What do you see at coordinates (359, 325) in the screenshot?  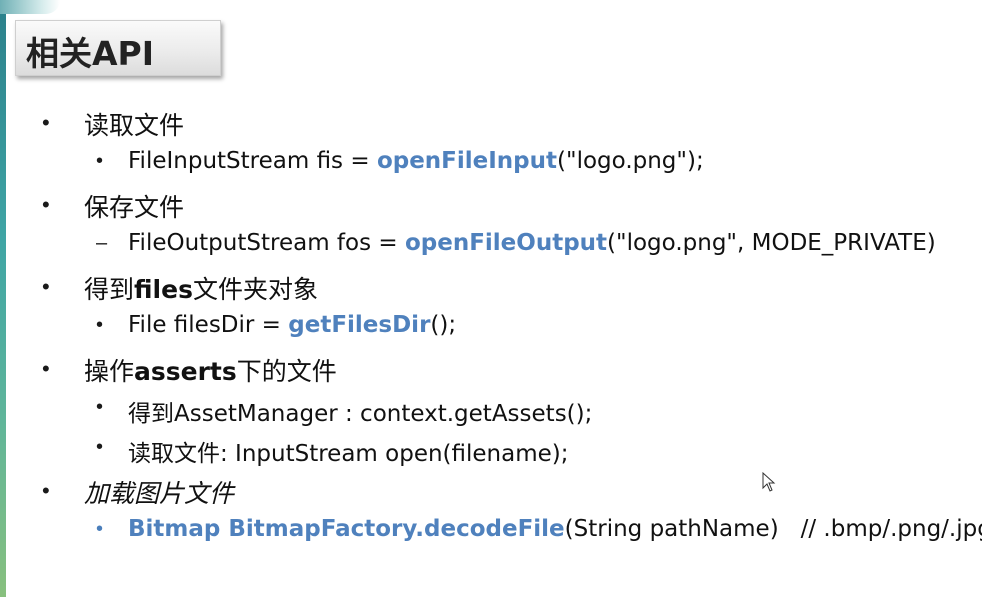 I see `method-name: getFilesDir` at bounding box center [359, 325].